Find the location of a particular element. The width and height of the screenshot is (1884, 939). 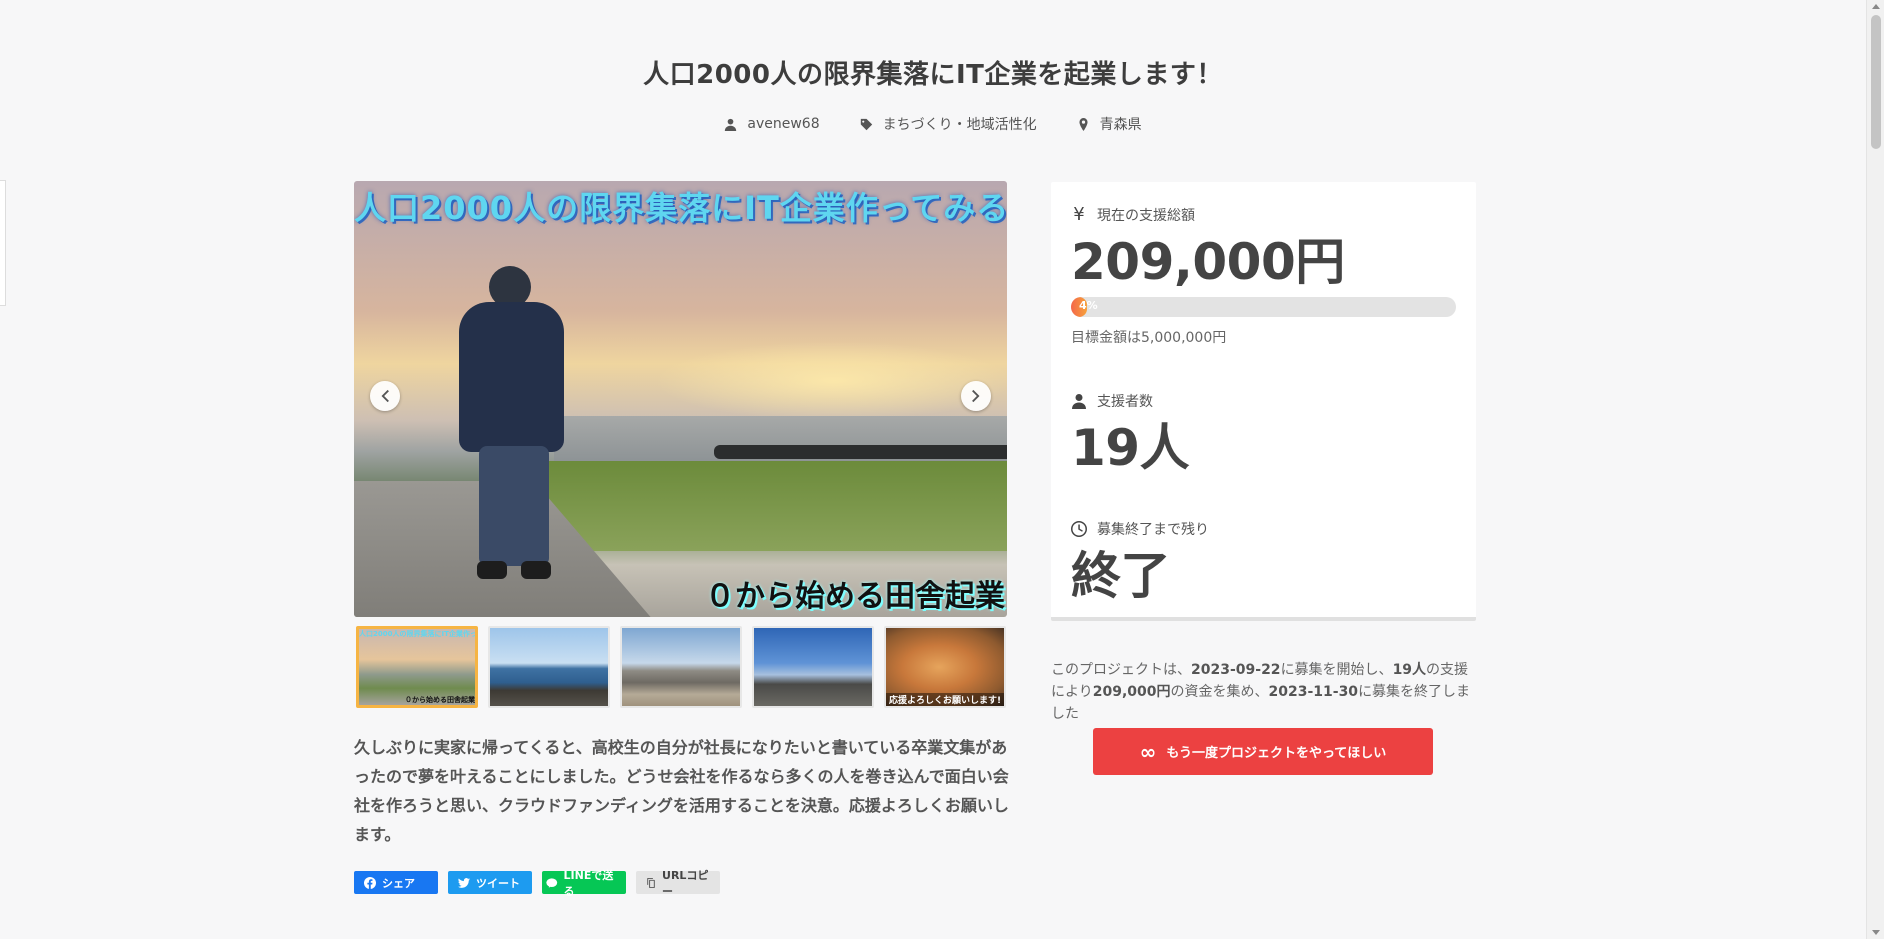

thumbnail-caption: ０から始める田舎起業 is located at coordinates (440, 700).